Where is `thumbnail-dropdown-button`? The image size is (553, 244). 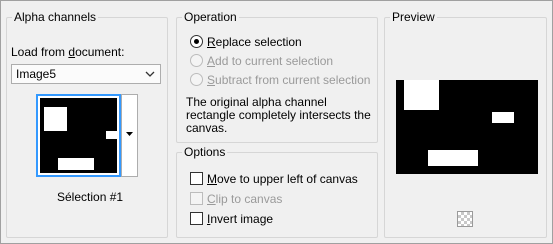 thumbnail-dropdown-button is located at coordinates (129, 135).